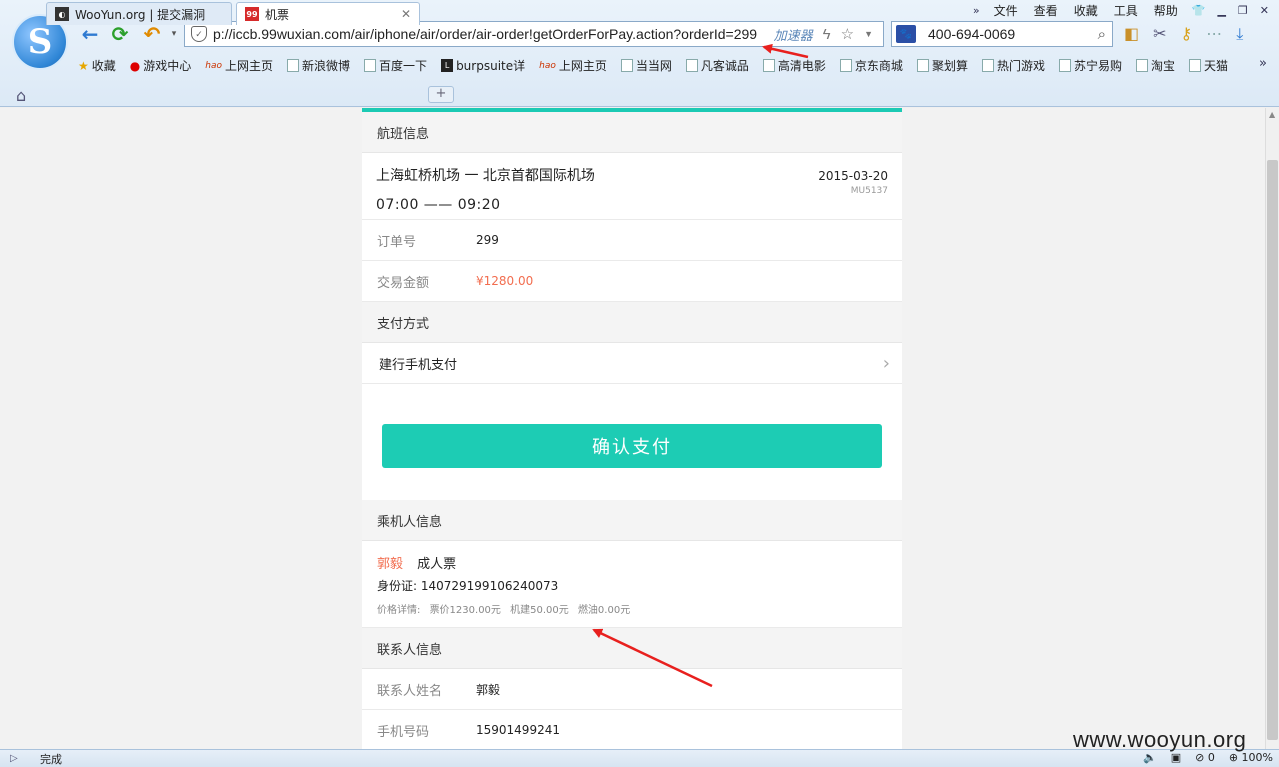  What do you see at coordinates (441, 94) in the screenshot?
I see `new-tab-button: +` at bounding box center [441, 94].